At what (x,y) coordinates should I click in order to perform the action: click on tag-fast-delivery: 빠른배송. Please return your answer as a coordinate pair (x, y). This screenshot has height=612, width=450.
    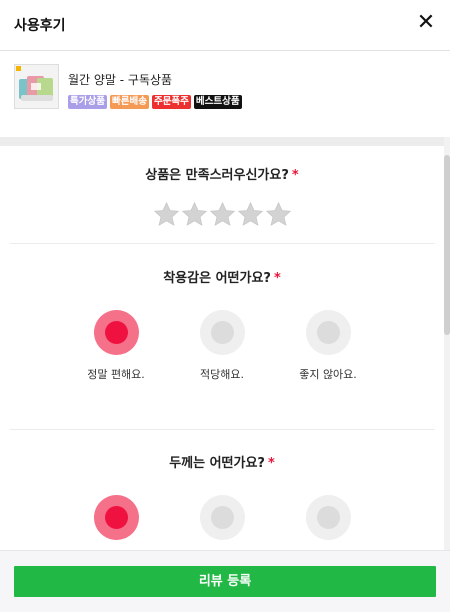
    Looking at the image, I should click on (129, 102).